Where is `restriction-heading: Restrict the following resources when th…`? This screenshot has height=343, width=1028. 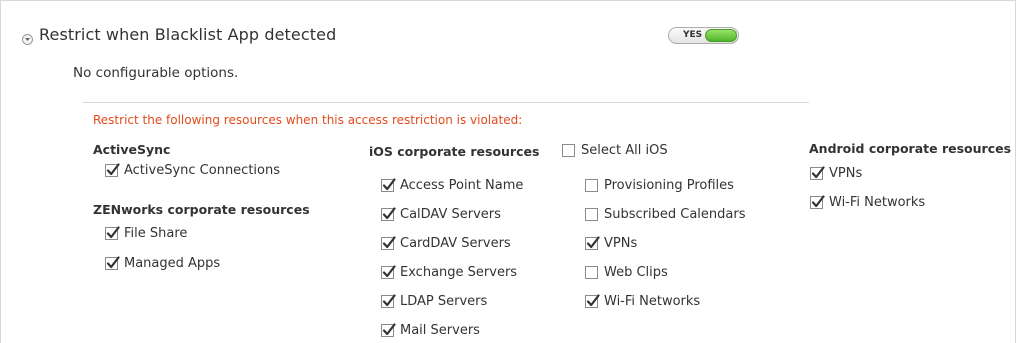
restriction-heading: Restrict the following resources when th… is located at coordinates (308, 120).